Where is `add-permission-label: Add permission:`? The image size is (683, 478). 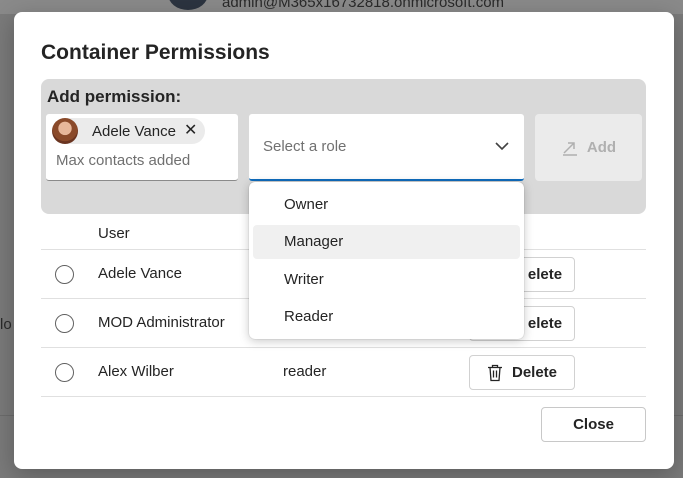
add-permission-label: Add permission: is located at coordinates (114, 96).